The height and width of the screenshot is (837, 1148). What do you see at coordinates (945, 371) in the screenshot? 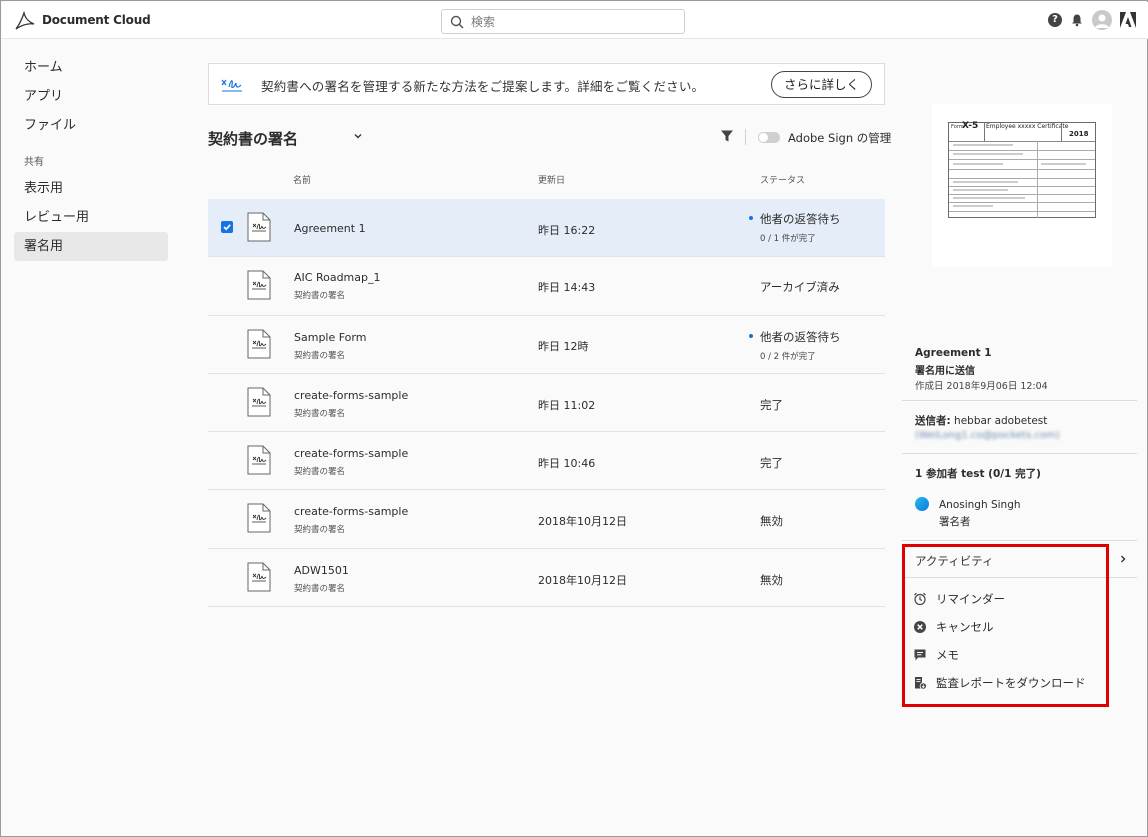
I see `detail-sent-for: 署名用に送信` at bounding box center [945, 371].